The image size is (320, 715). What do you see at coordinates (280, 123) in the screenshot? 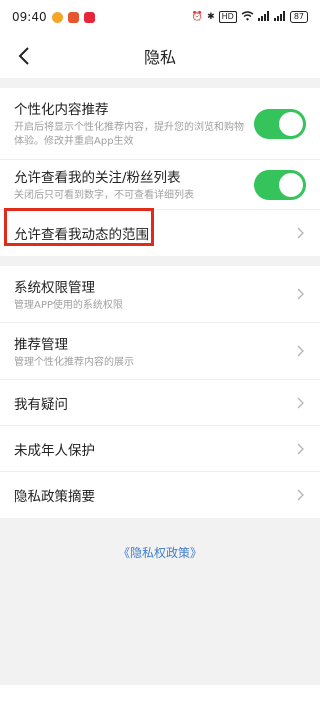
I see `personalized-toggle` at bounding box center [280, 123].